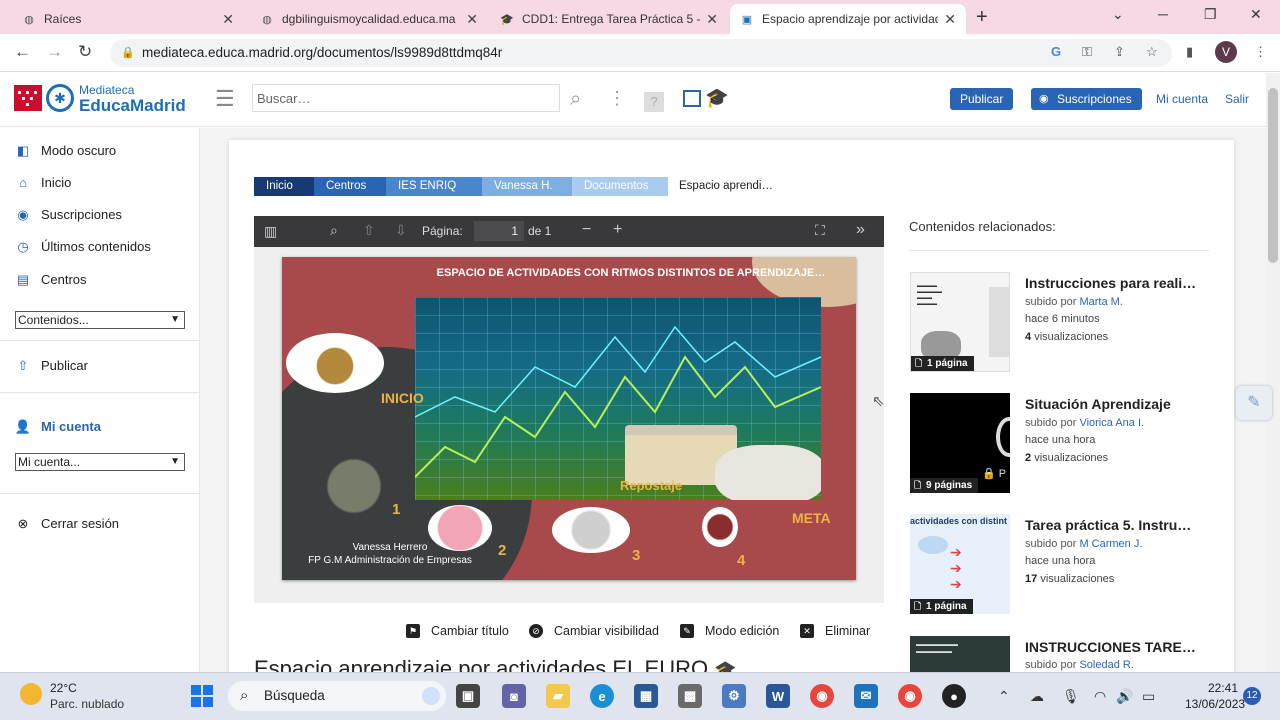 The image size is (1280, 720). I want to click on author-link: Viorica Ana I., so click(1111, 423).